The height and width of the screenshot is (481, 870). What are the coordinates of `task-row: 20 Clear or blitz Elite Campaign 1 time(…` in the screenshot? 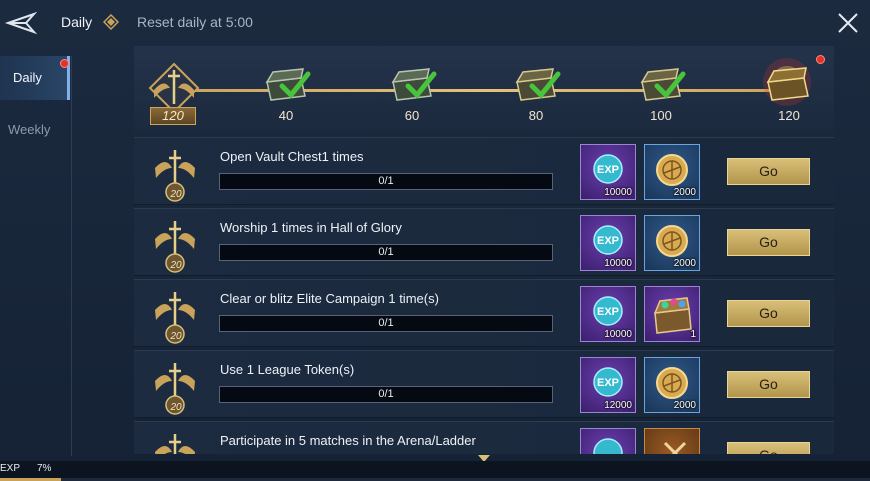 It's located at (484, 313).